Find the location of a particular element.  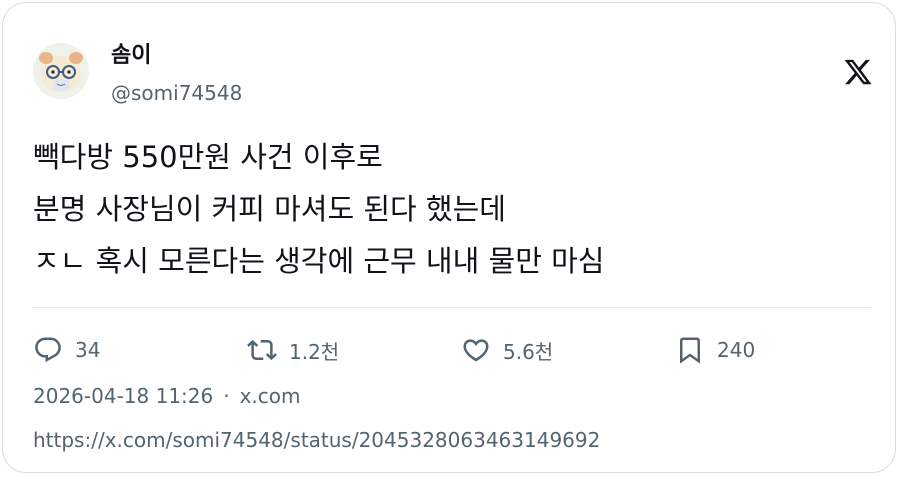

divider is located at coordinates (452, 307).